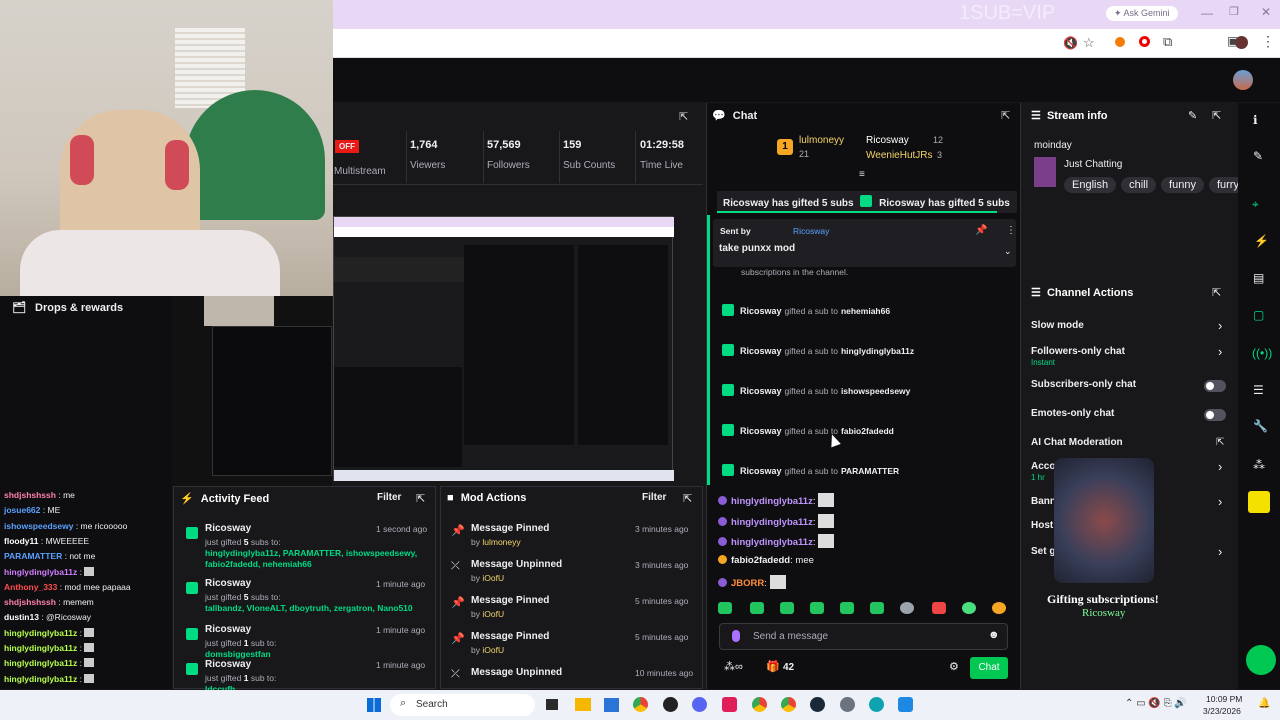  Describe the element at coordinates (981, 230) in the screenshot. I see `pin-icon: 📌` at that location.